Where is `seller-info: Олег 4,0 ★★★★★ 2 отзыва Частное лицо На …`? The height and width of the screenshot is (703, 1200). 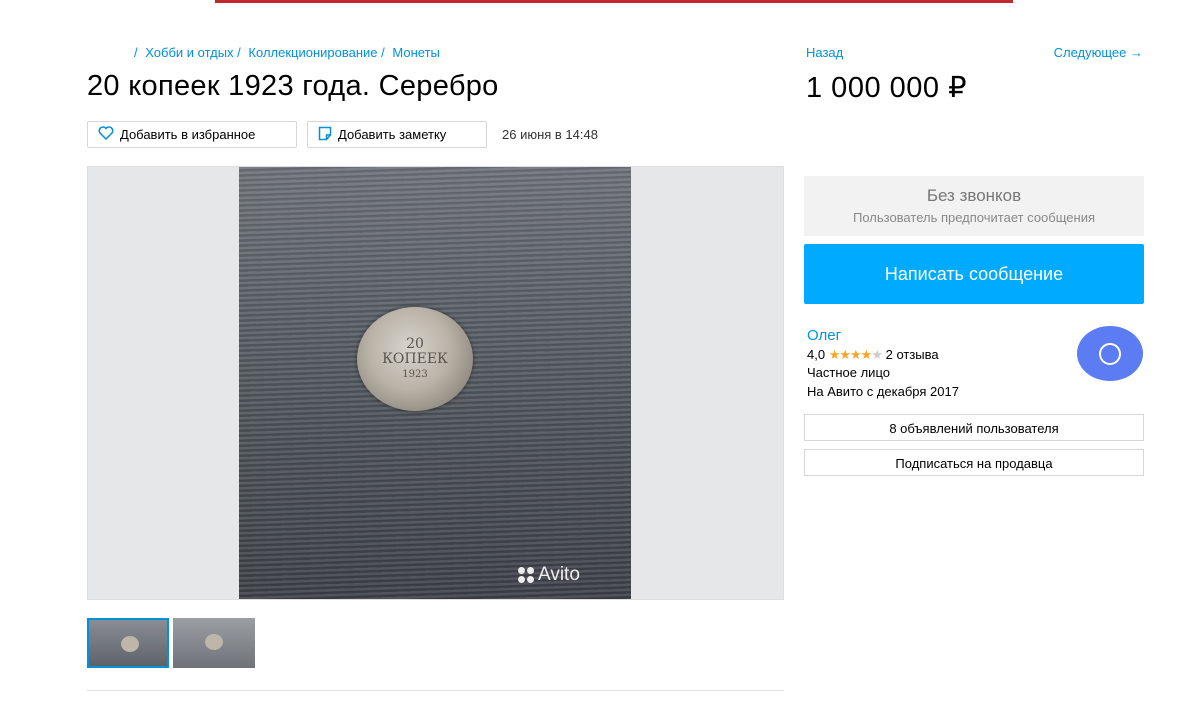 seller-info: Олег 4,0 ★★★★★ 2 отзыва Частное лицо На … is located at coordinates (883, 364).